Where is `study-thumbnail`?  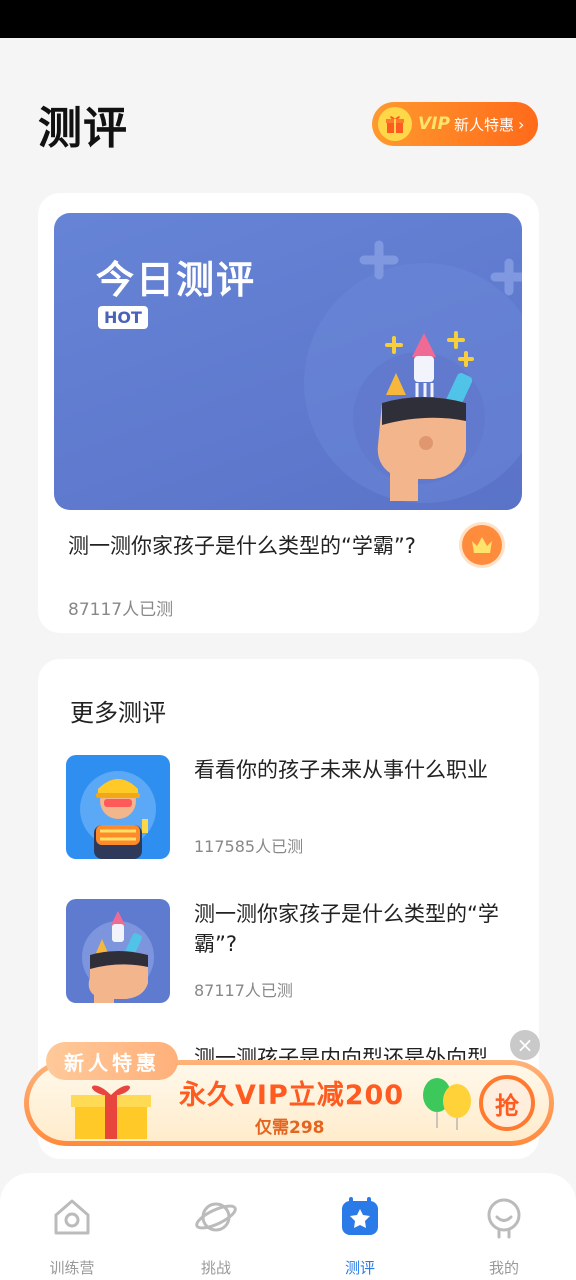 study-thumbnail is located at coordinates (118, 951).